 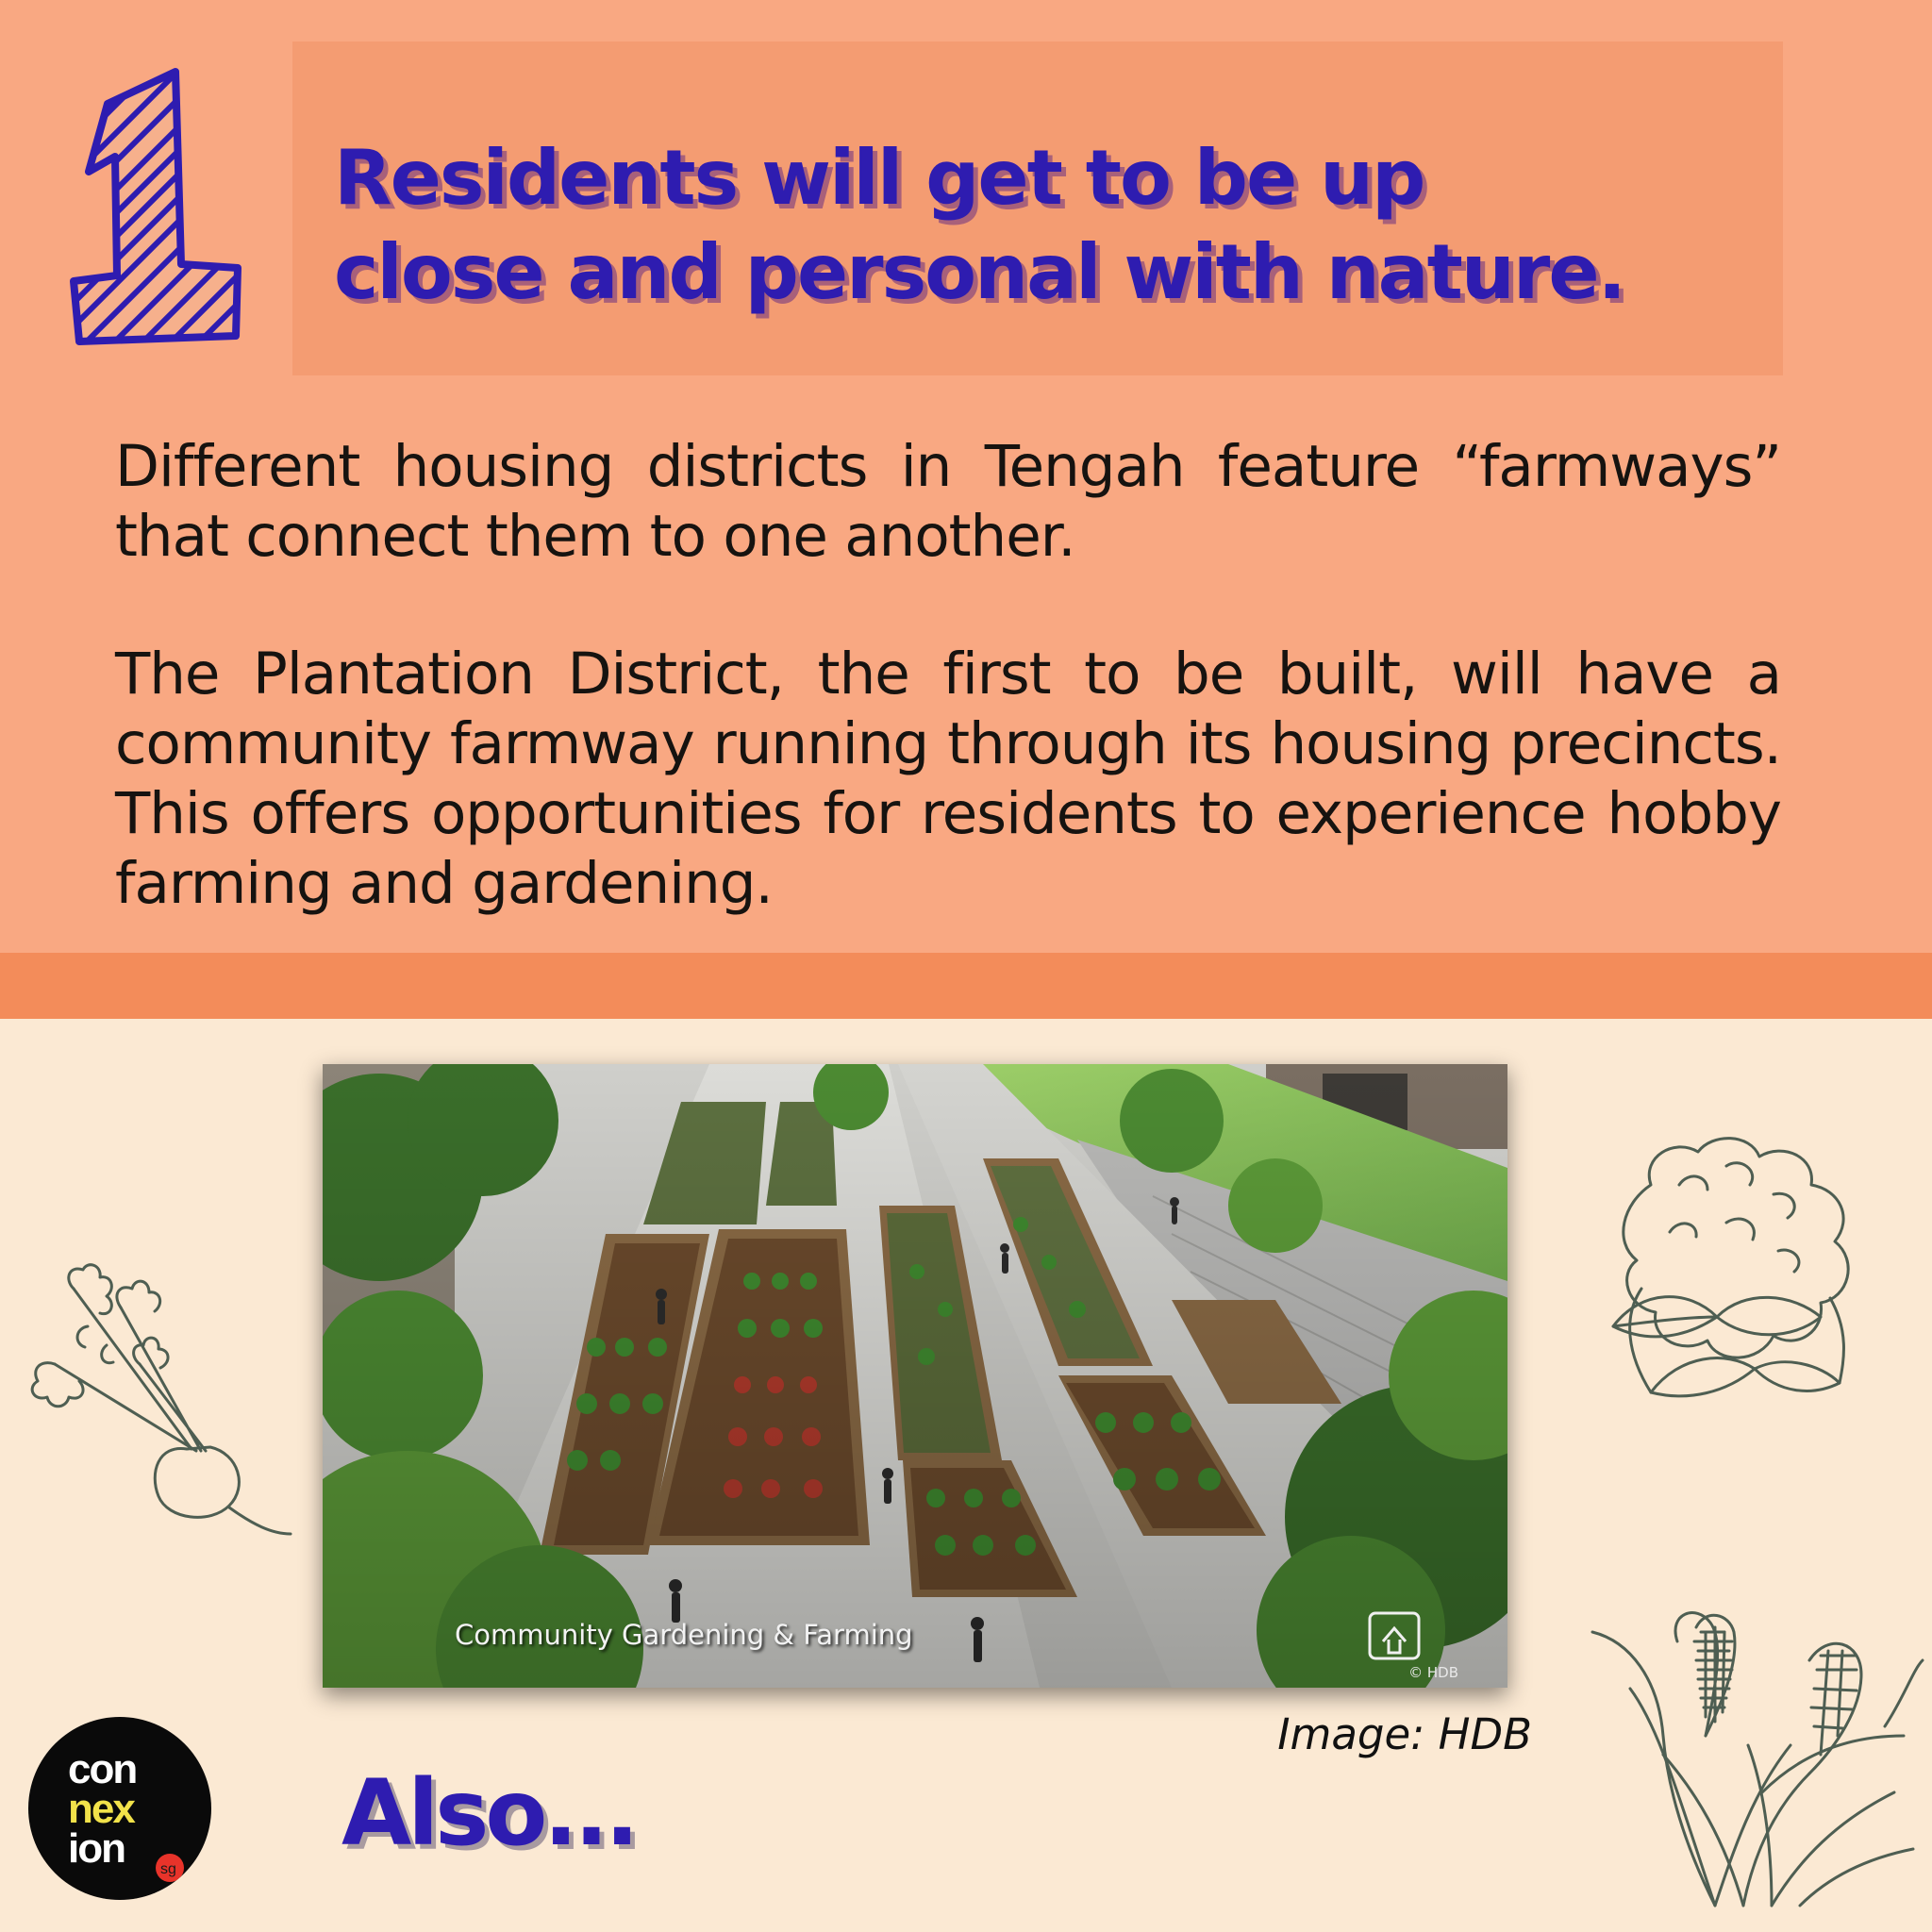 I want to click on cauliflower-illustration, so click(x=1731, y=1267).